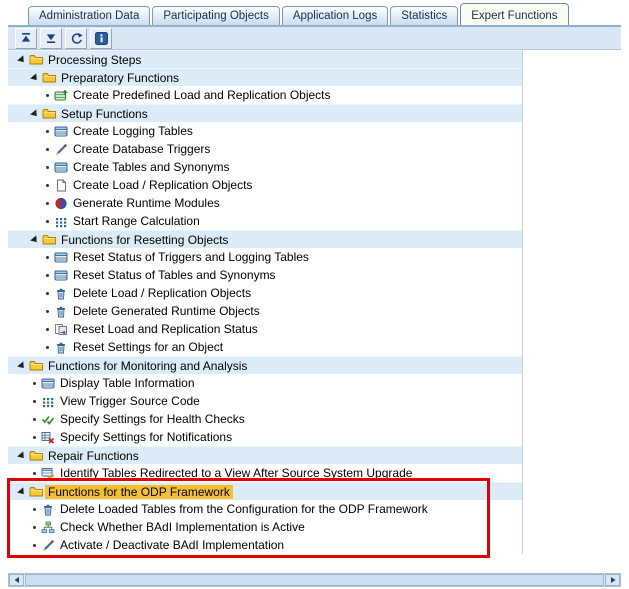 The width and height of the screenshot is (629, 589). Describe the element at coordinates (612, 580) in the screenshot. I see `scrollbar-right-arrow` at that location.